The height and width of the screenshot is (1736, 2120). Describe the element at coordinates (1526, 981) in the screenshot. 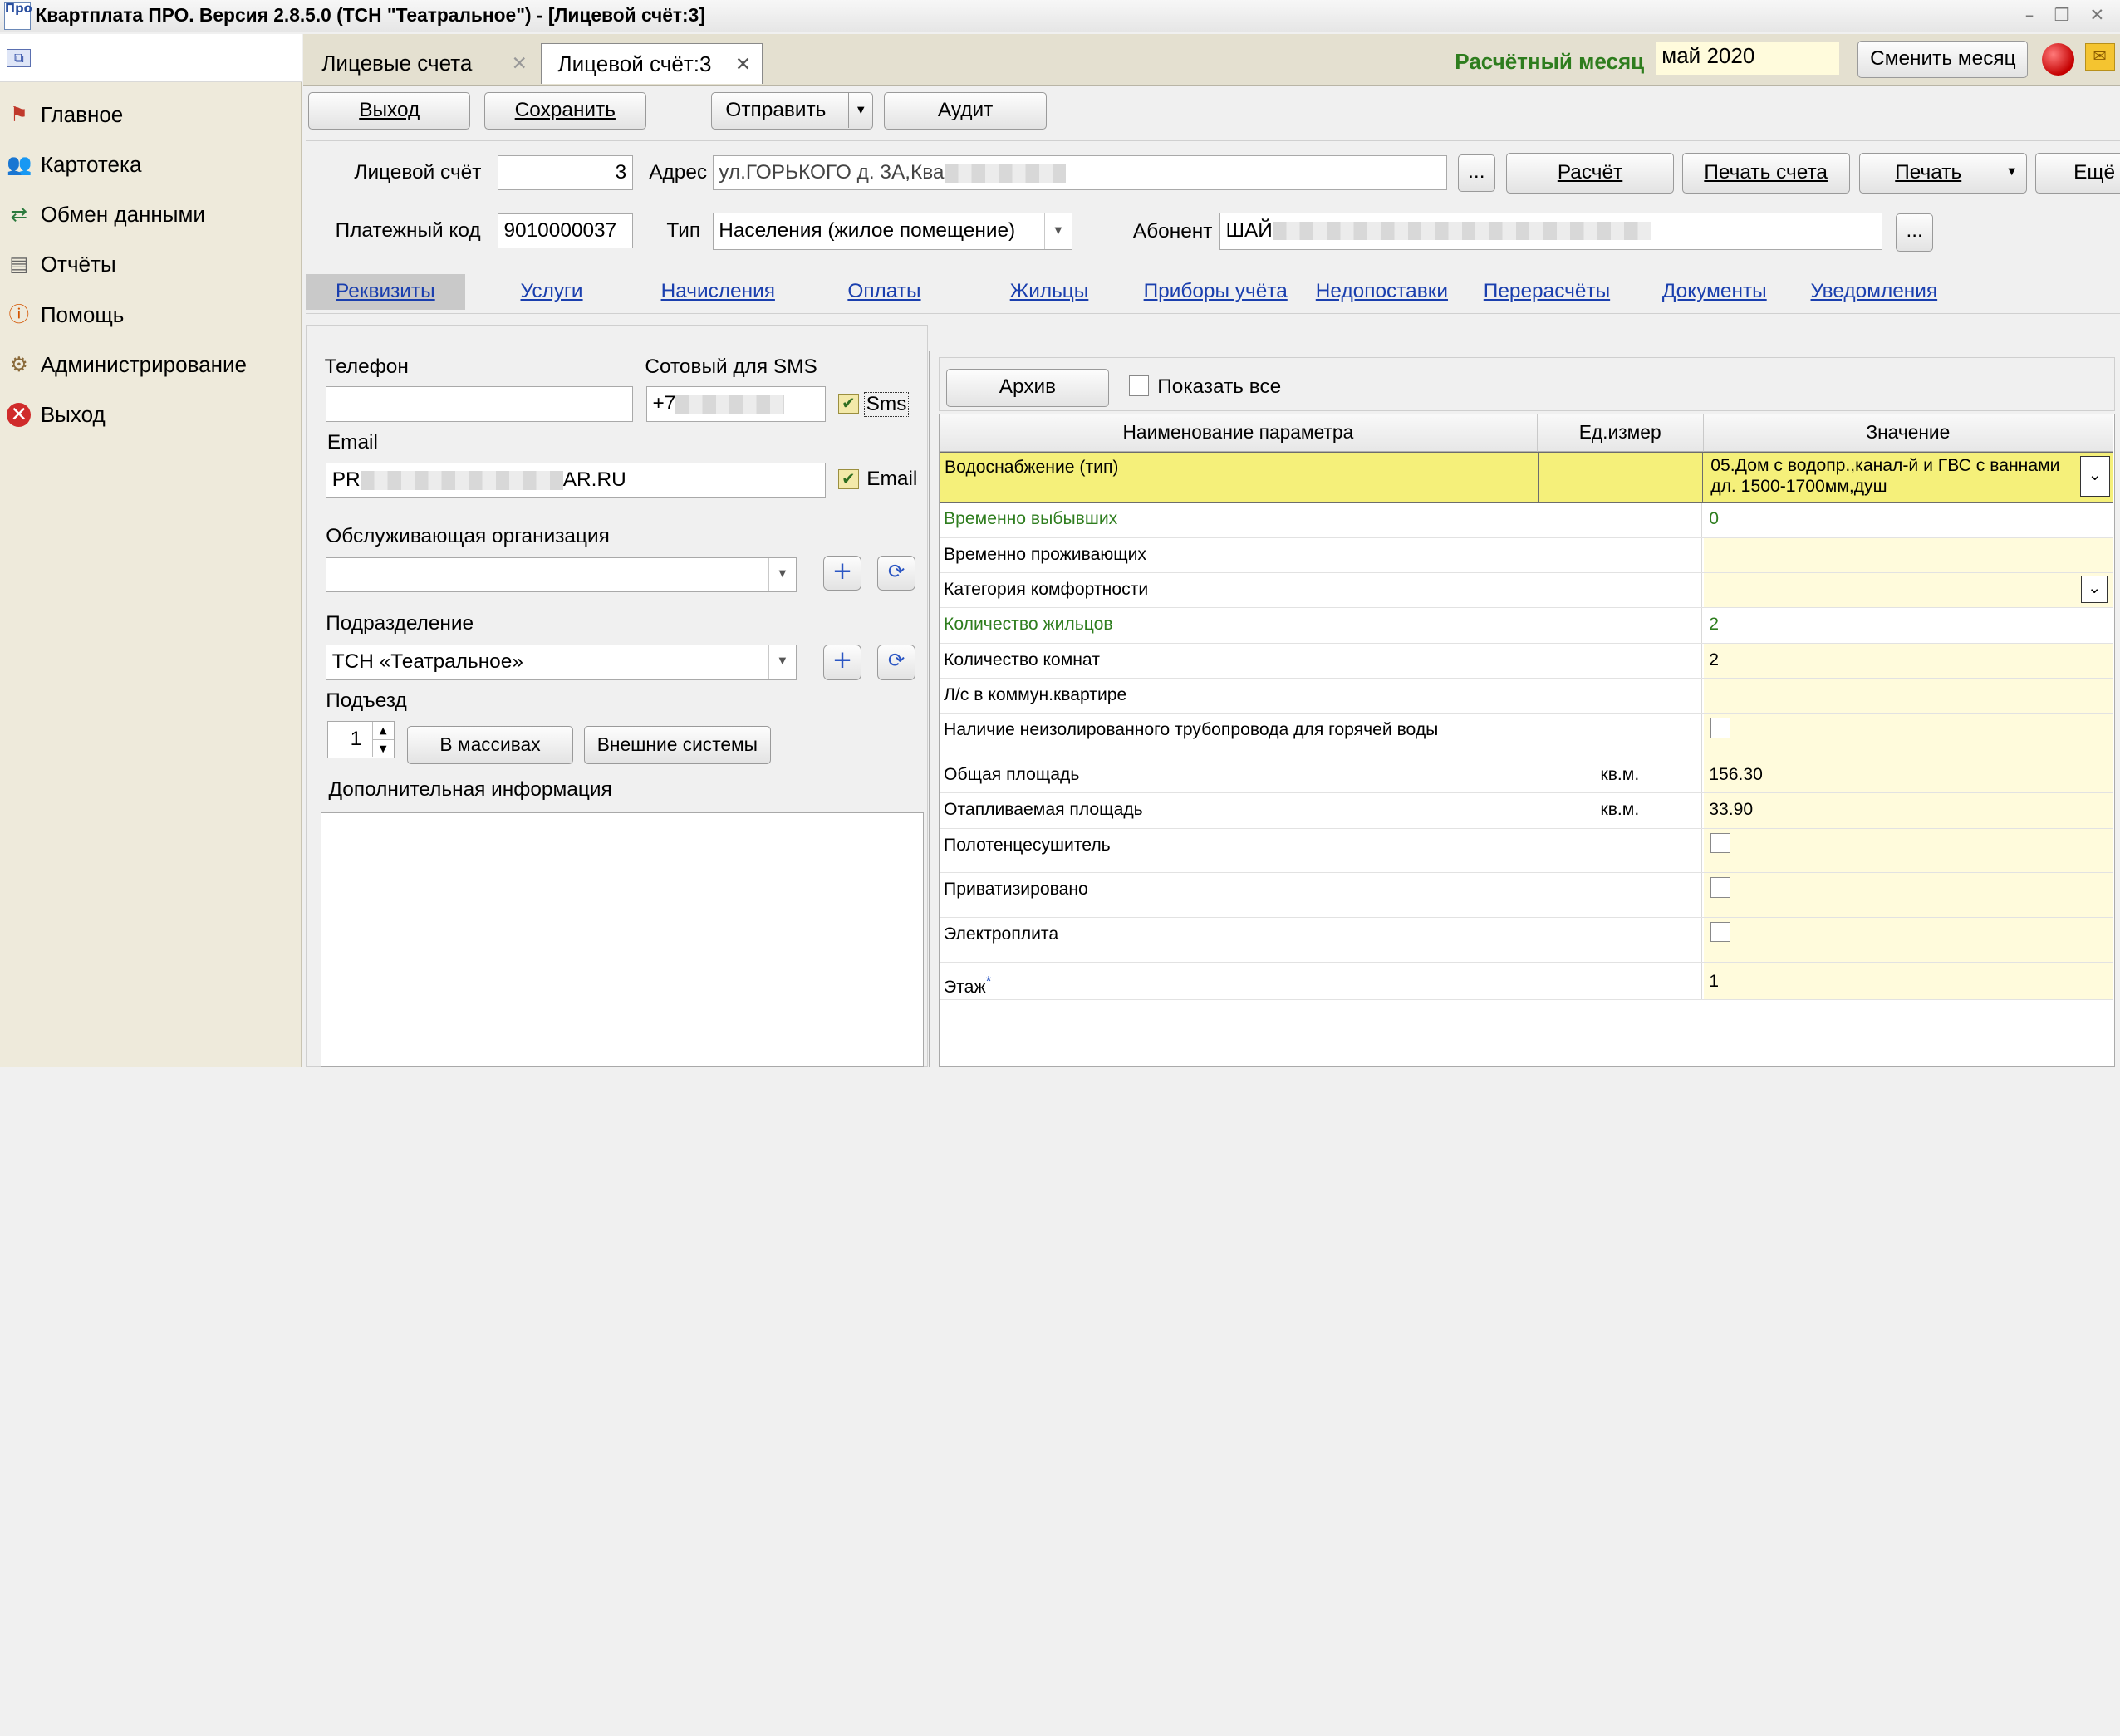

I see `table-row: Этаж* 1` at that location.